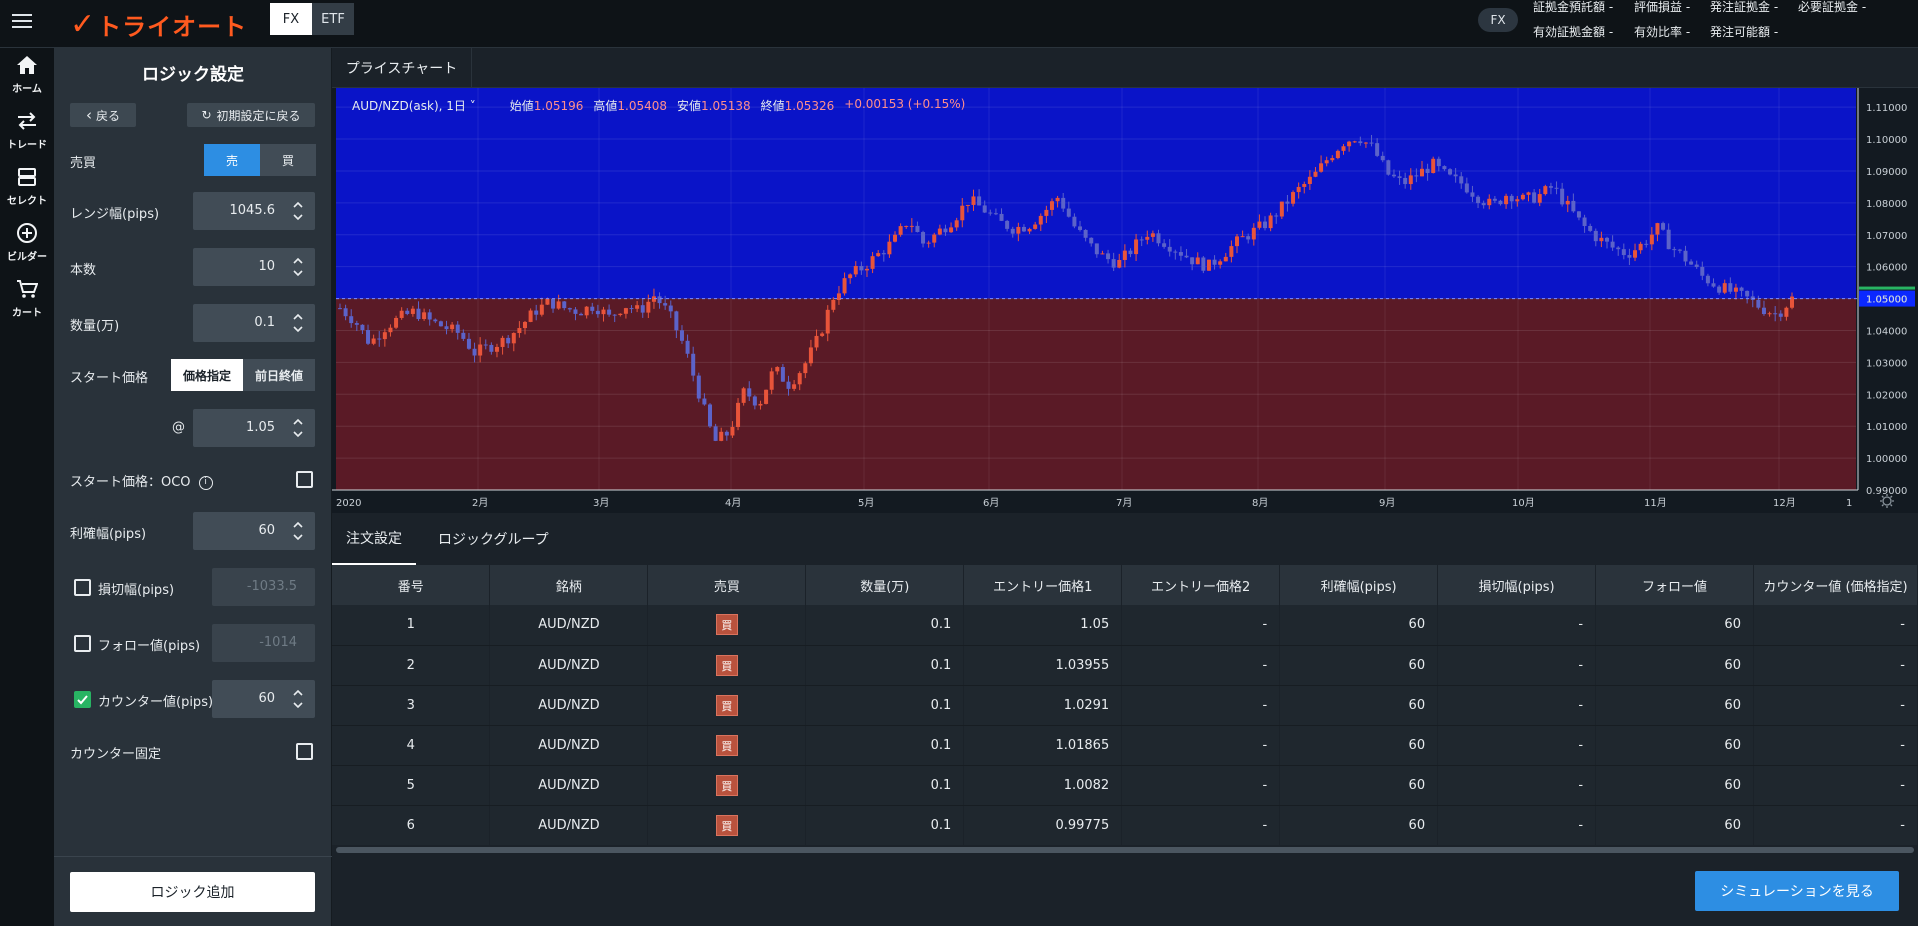  I want to click on chevron-down-icon: ˅, so click(472, 106).